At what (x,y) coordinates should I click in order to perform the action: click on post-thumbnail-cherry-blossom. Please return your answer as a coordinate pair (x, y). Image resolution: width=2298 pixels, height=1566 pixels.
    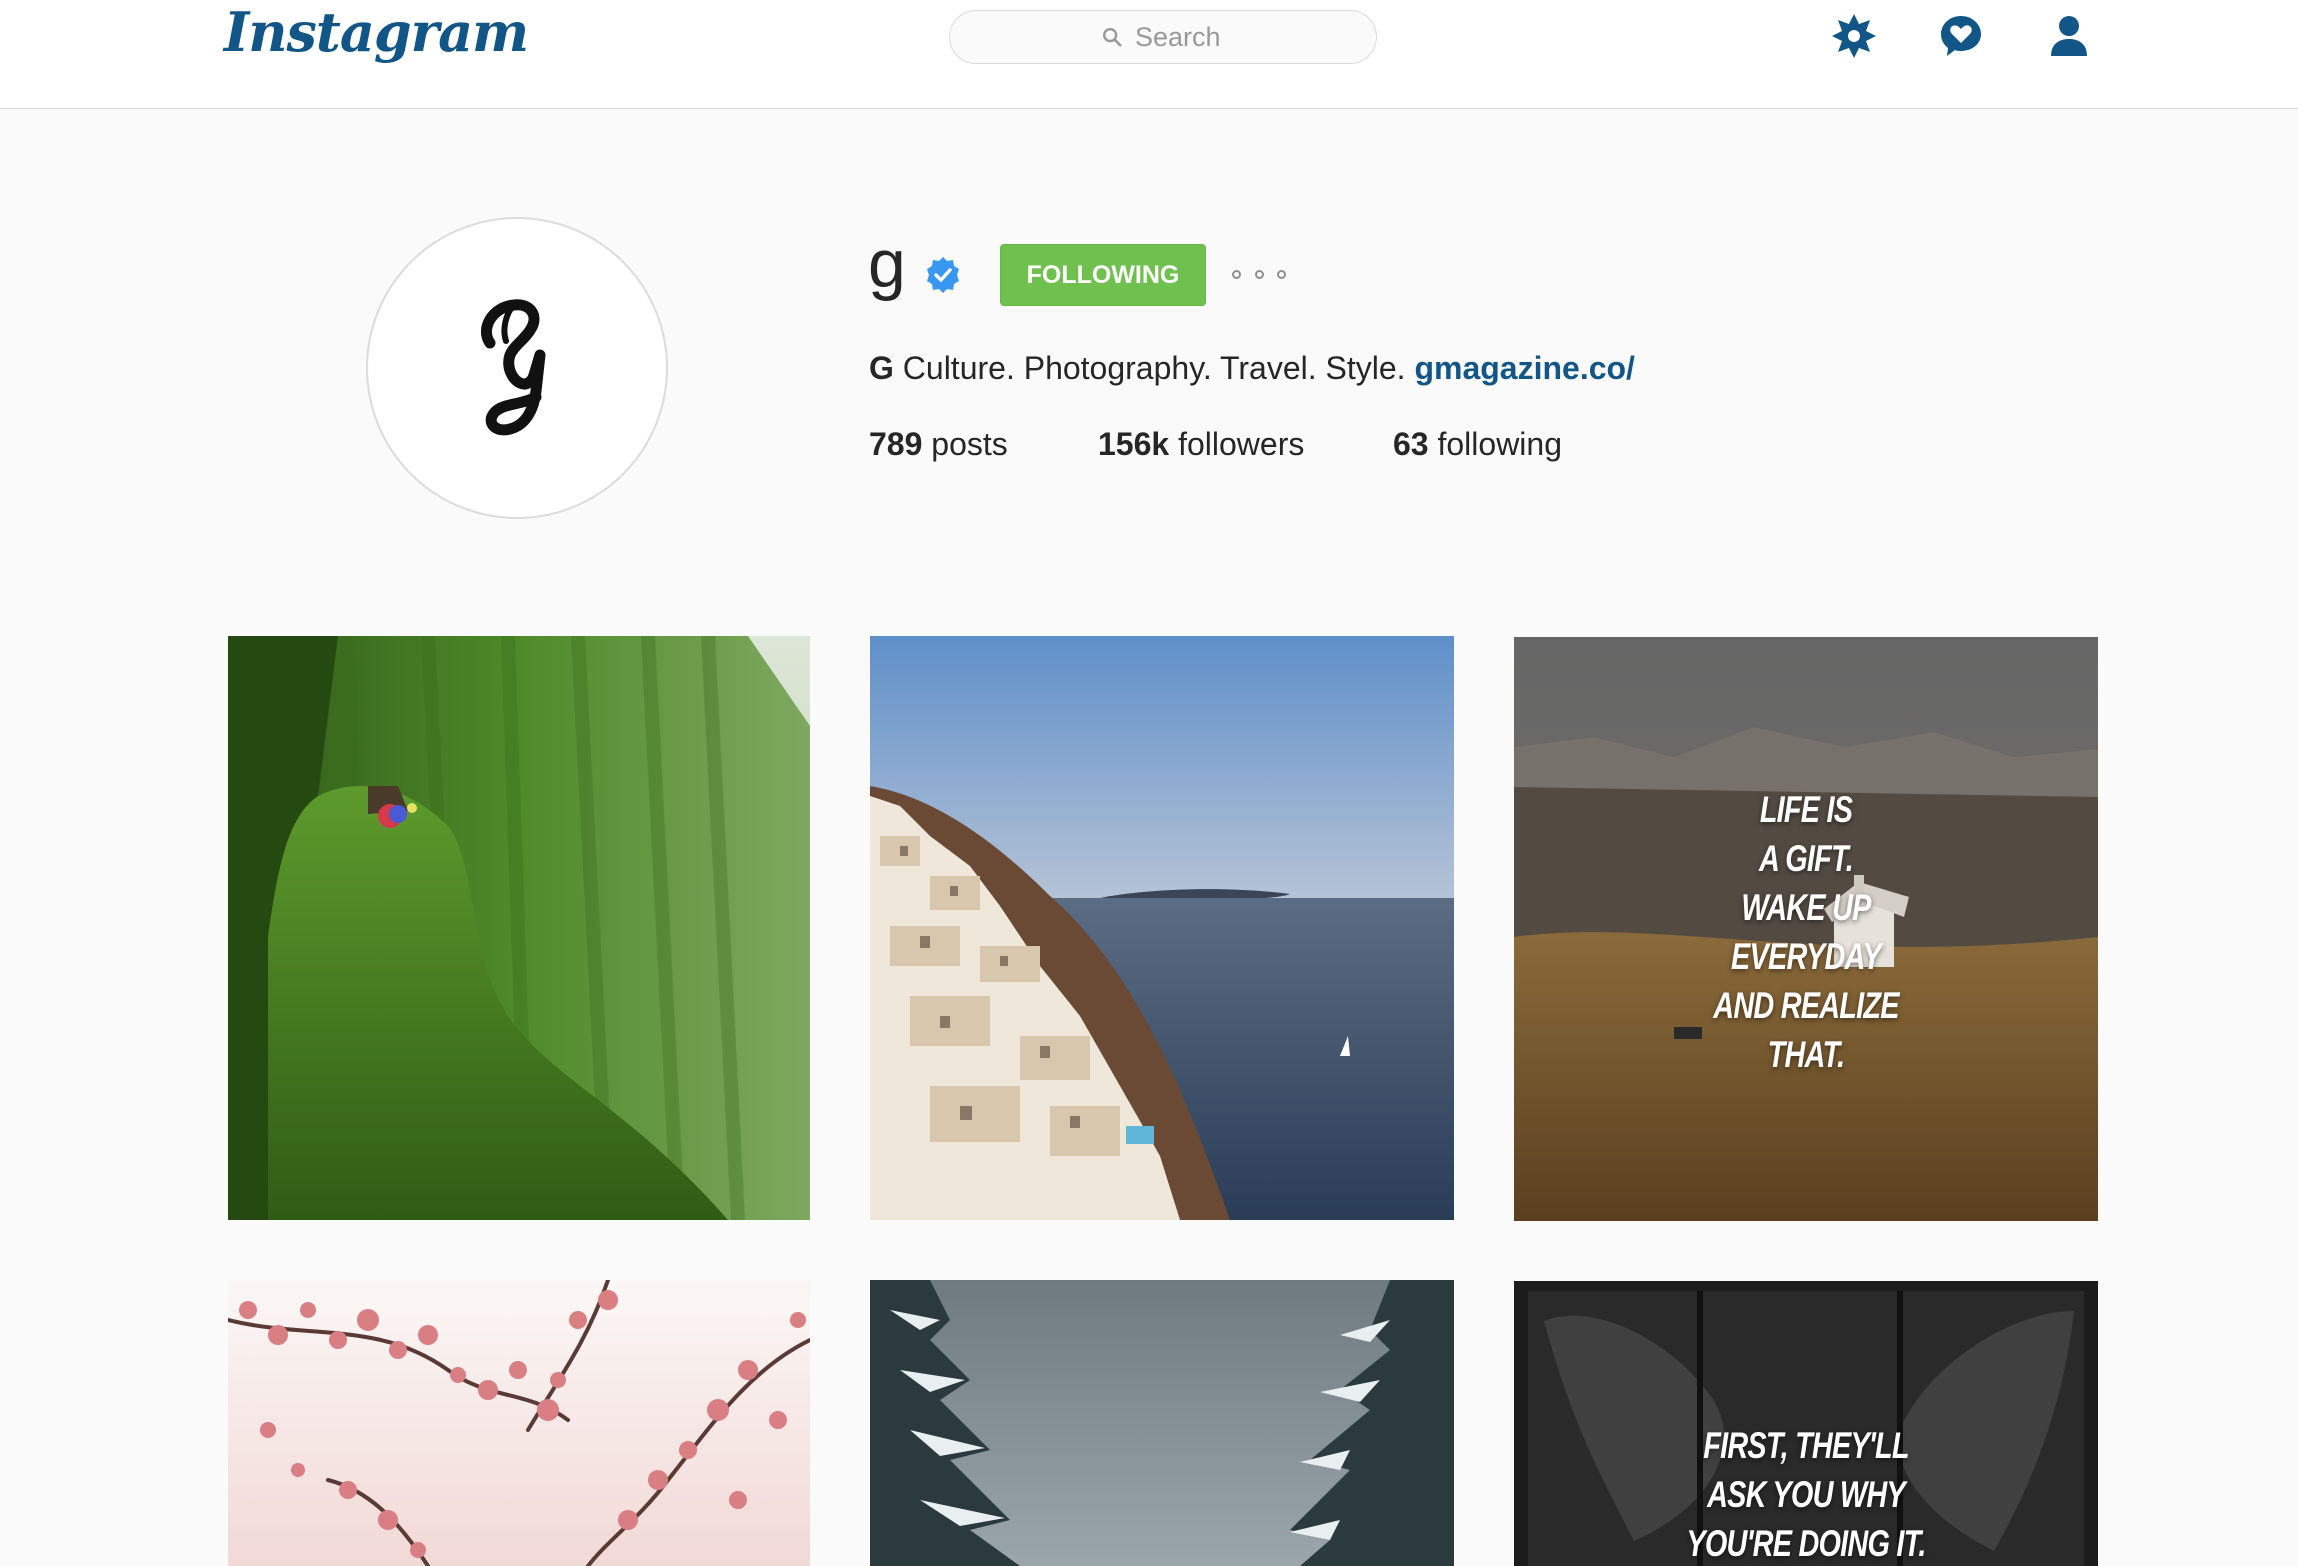
    Looking at the image, I should click on (519, 1423).